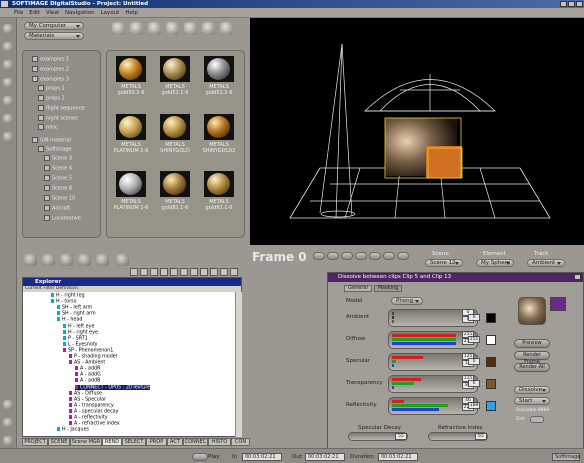 This screenshot has height=463, width=584. I want to click on hand-icon, so click(8, 29).